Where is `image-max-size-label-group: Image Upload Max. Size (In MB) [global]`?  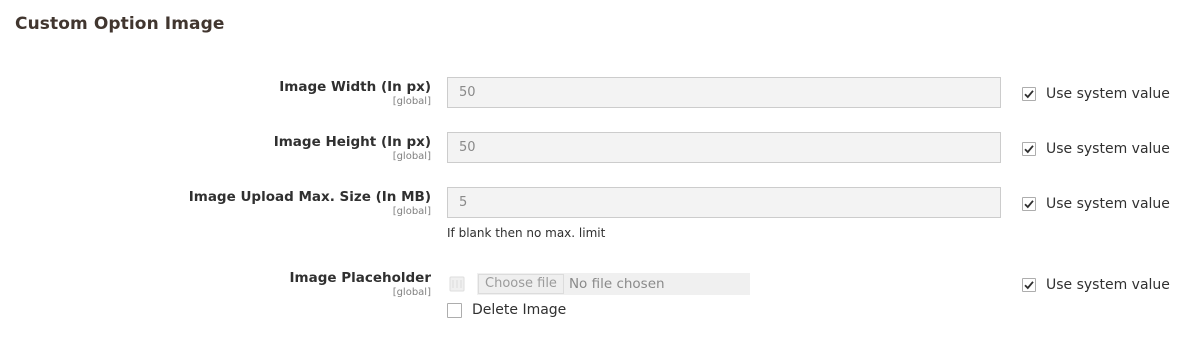 image-max-size-label-group: Image Upload Max. Size (In MB) [global] is located at coordinates (310, 203).